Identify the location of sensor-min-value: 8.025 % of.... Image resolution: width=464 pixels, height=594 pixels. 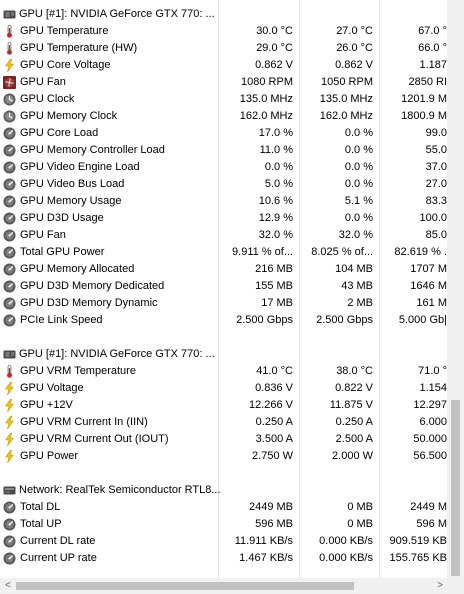
(342, 252).